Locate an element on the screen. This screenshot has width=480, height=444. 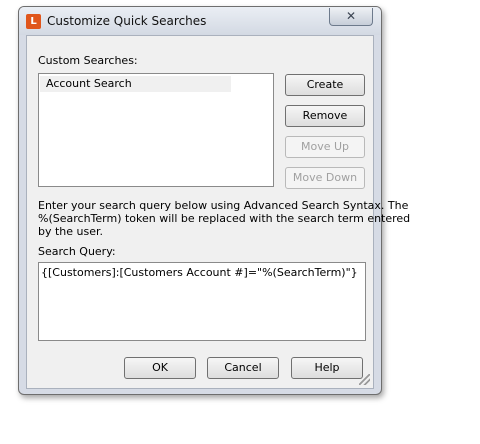
dialog-title: Customize Quick Searches is located at coordinates (127, 21).